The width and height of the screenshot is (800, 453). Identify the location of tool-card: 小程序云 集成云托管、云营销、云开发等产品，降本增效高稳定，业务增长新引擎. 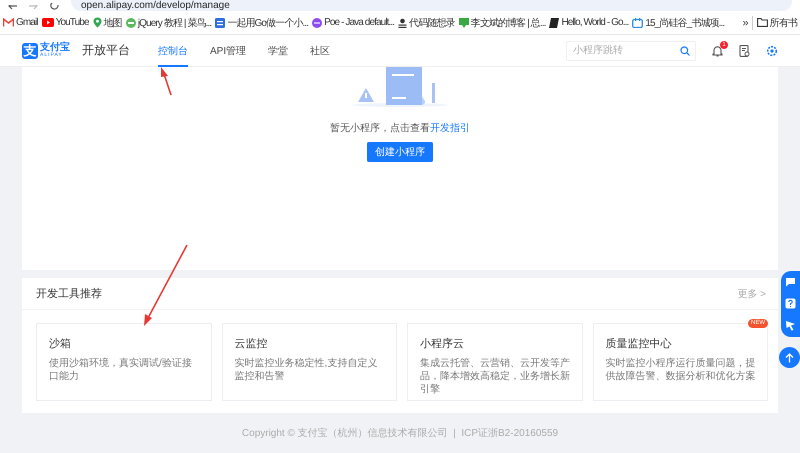
(494, 362).